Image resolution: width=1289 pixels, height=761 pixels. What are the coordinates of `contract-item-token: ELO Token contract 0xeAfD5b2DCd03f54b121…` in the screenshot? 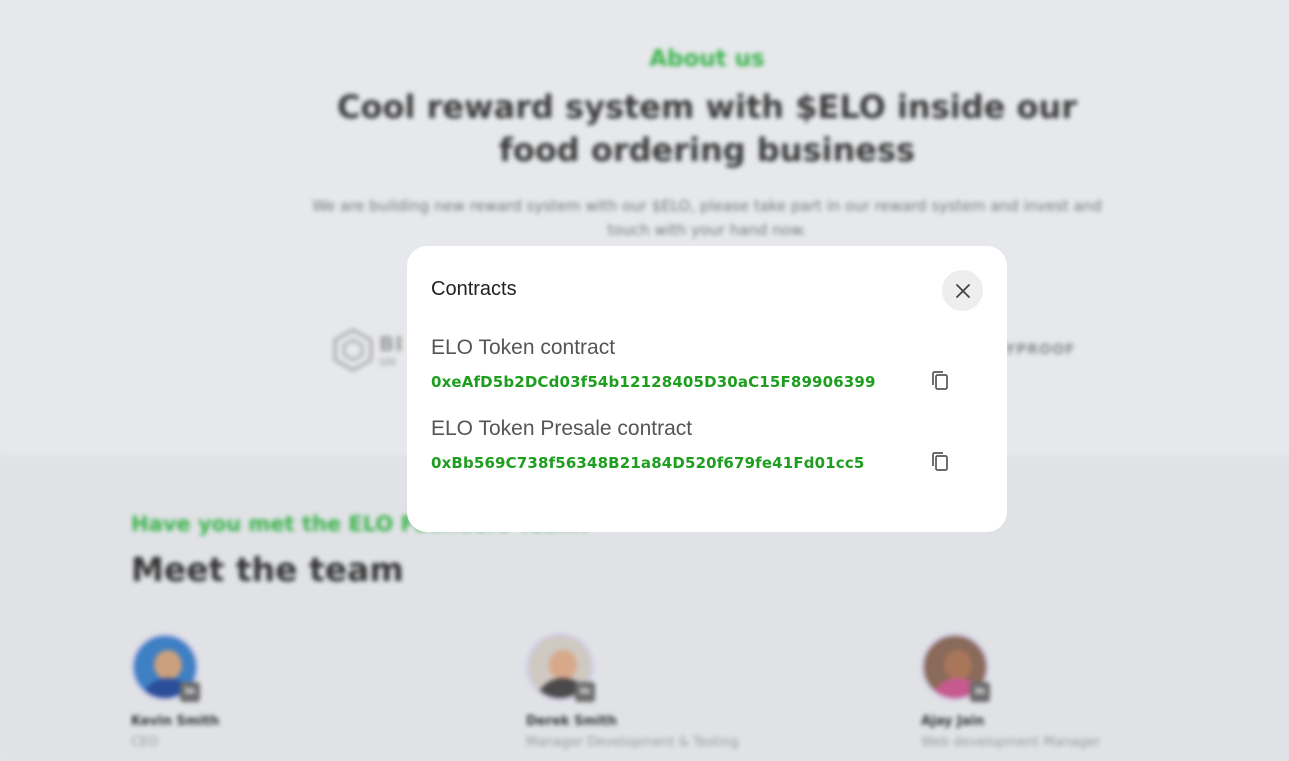 It's located at (707, 363).